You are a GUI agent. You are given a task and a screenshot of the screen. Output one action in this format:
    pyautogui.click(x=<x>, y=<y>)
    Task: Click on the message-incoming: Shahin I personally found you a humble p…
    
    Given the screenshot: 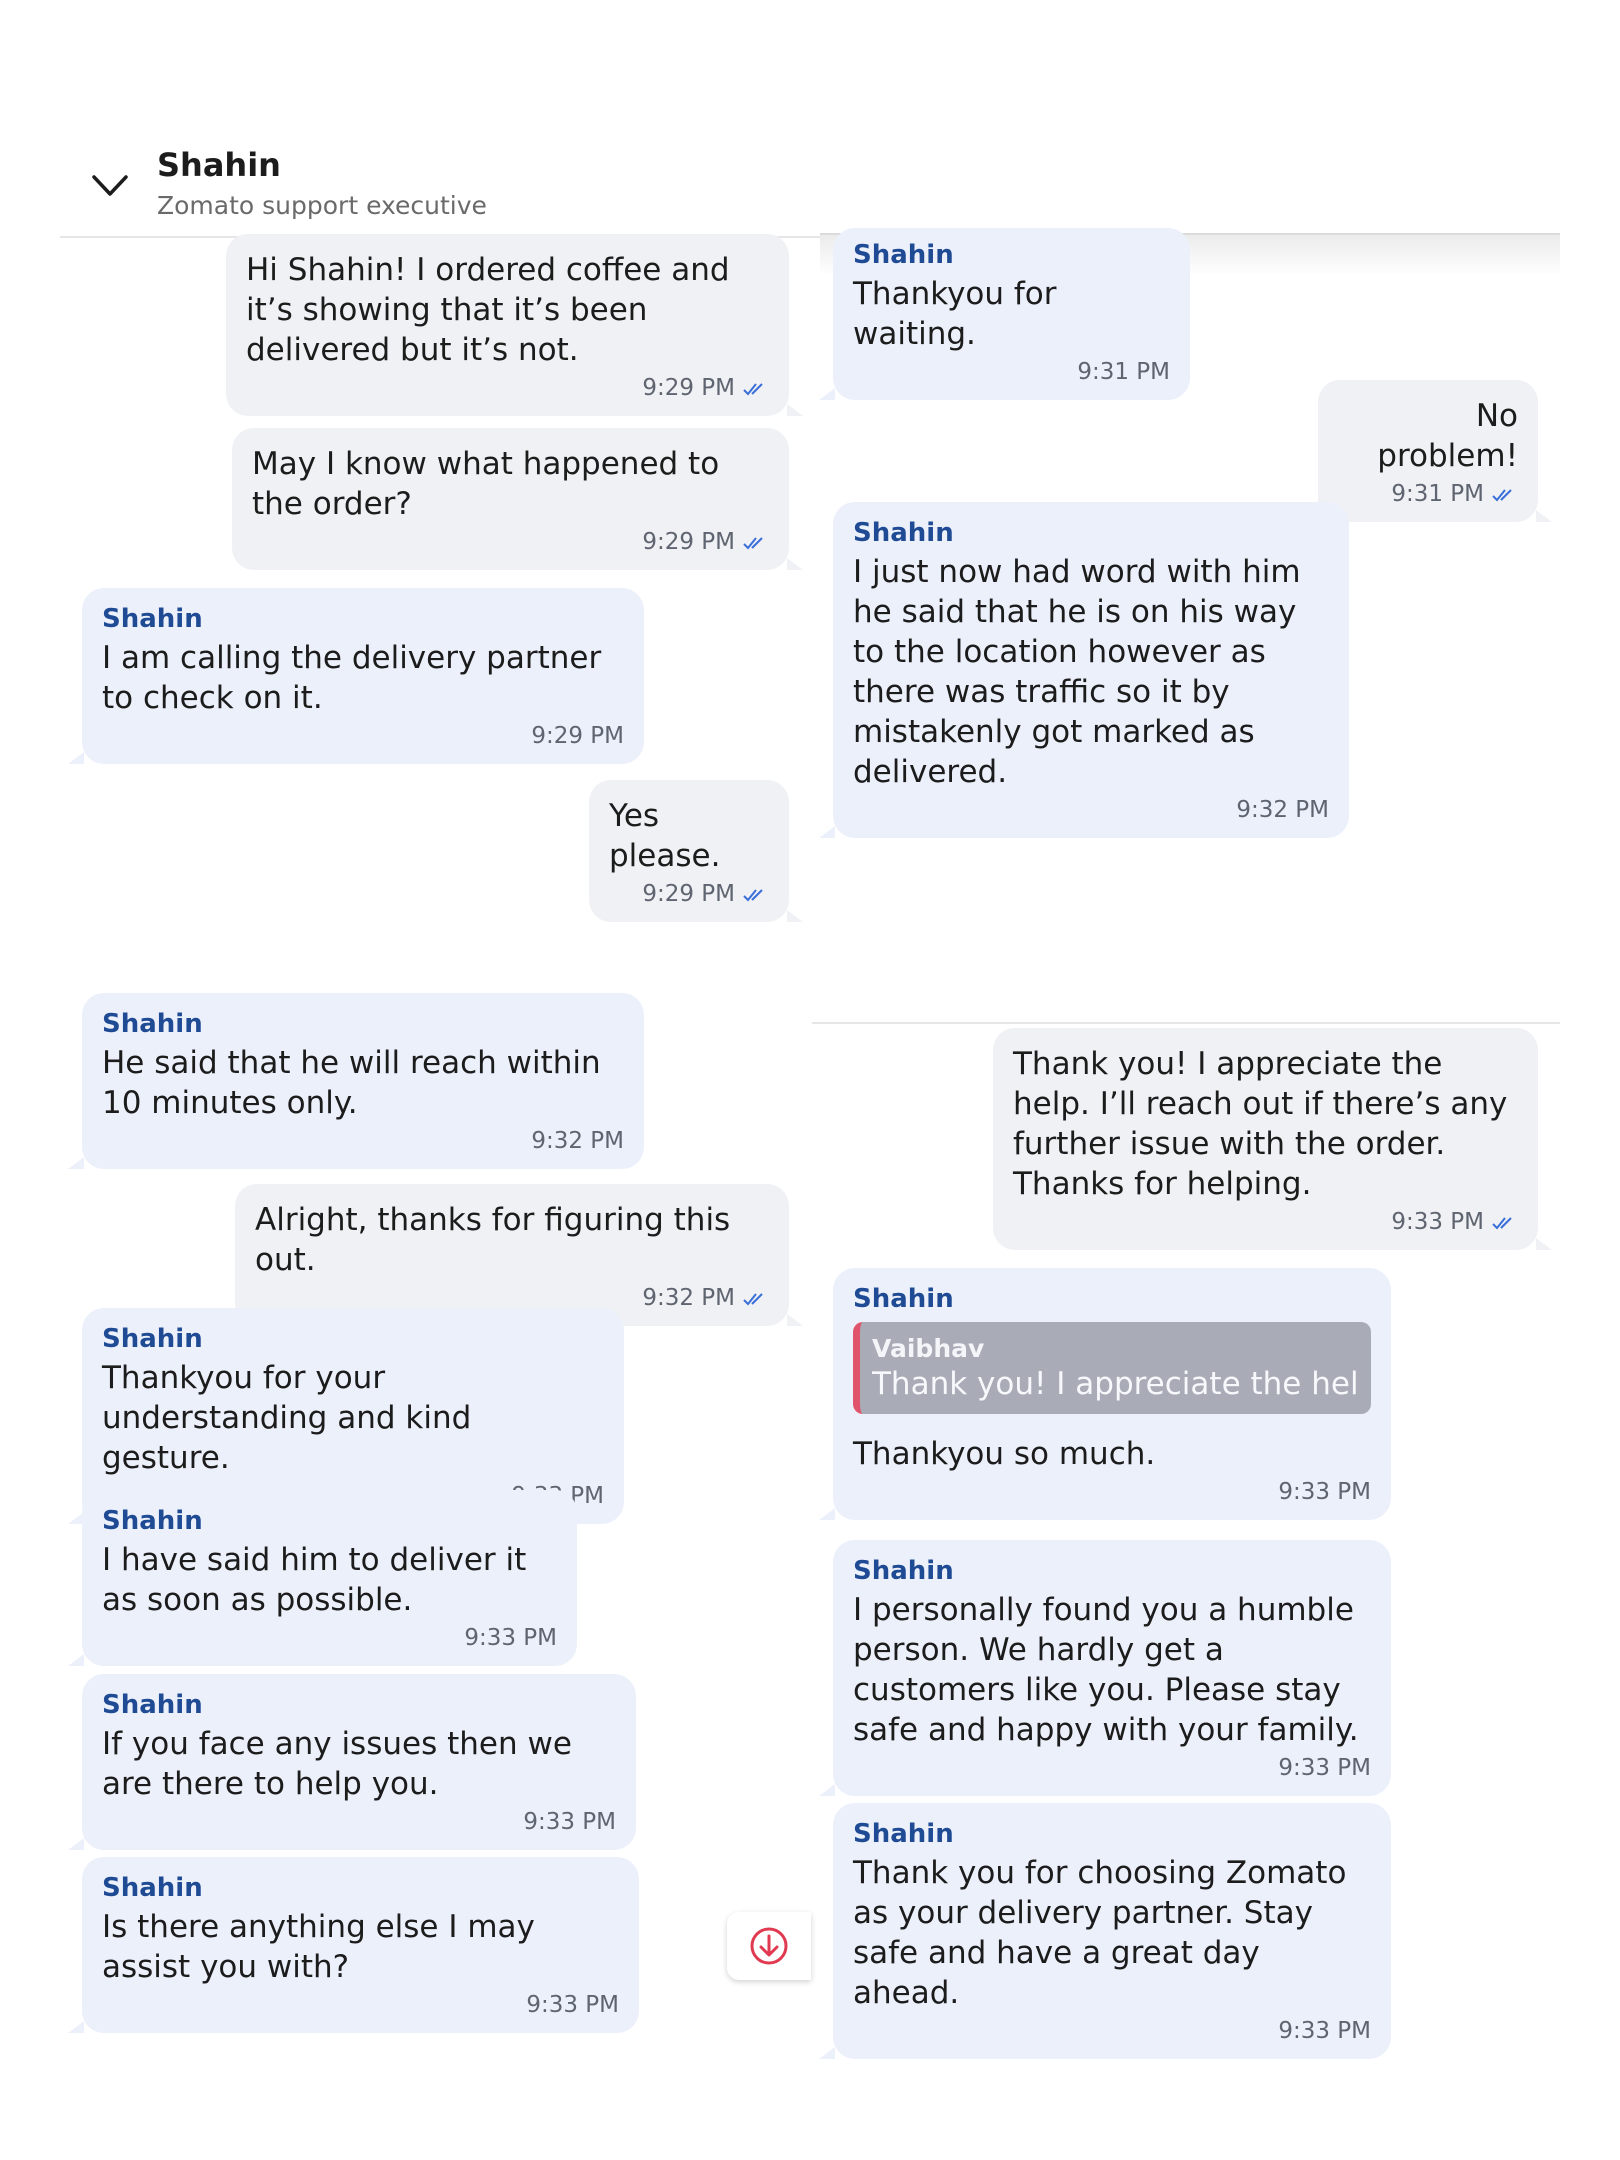 What is the action you would take?
    pyautogui.click(x=1105, y=1668)
    